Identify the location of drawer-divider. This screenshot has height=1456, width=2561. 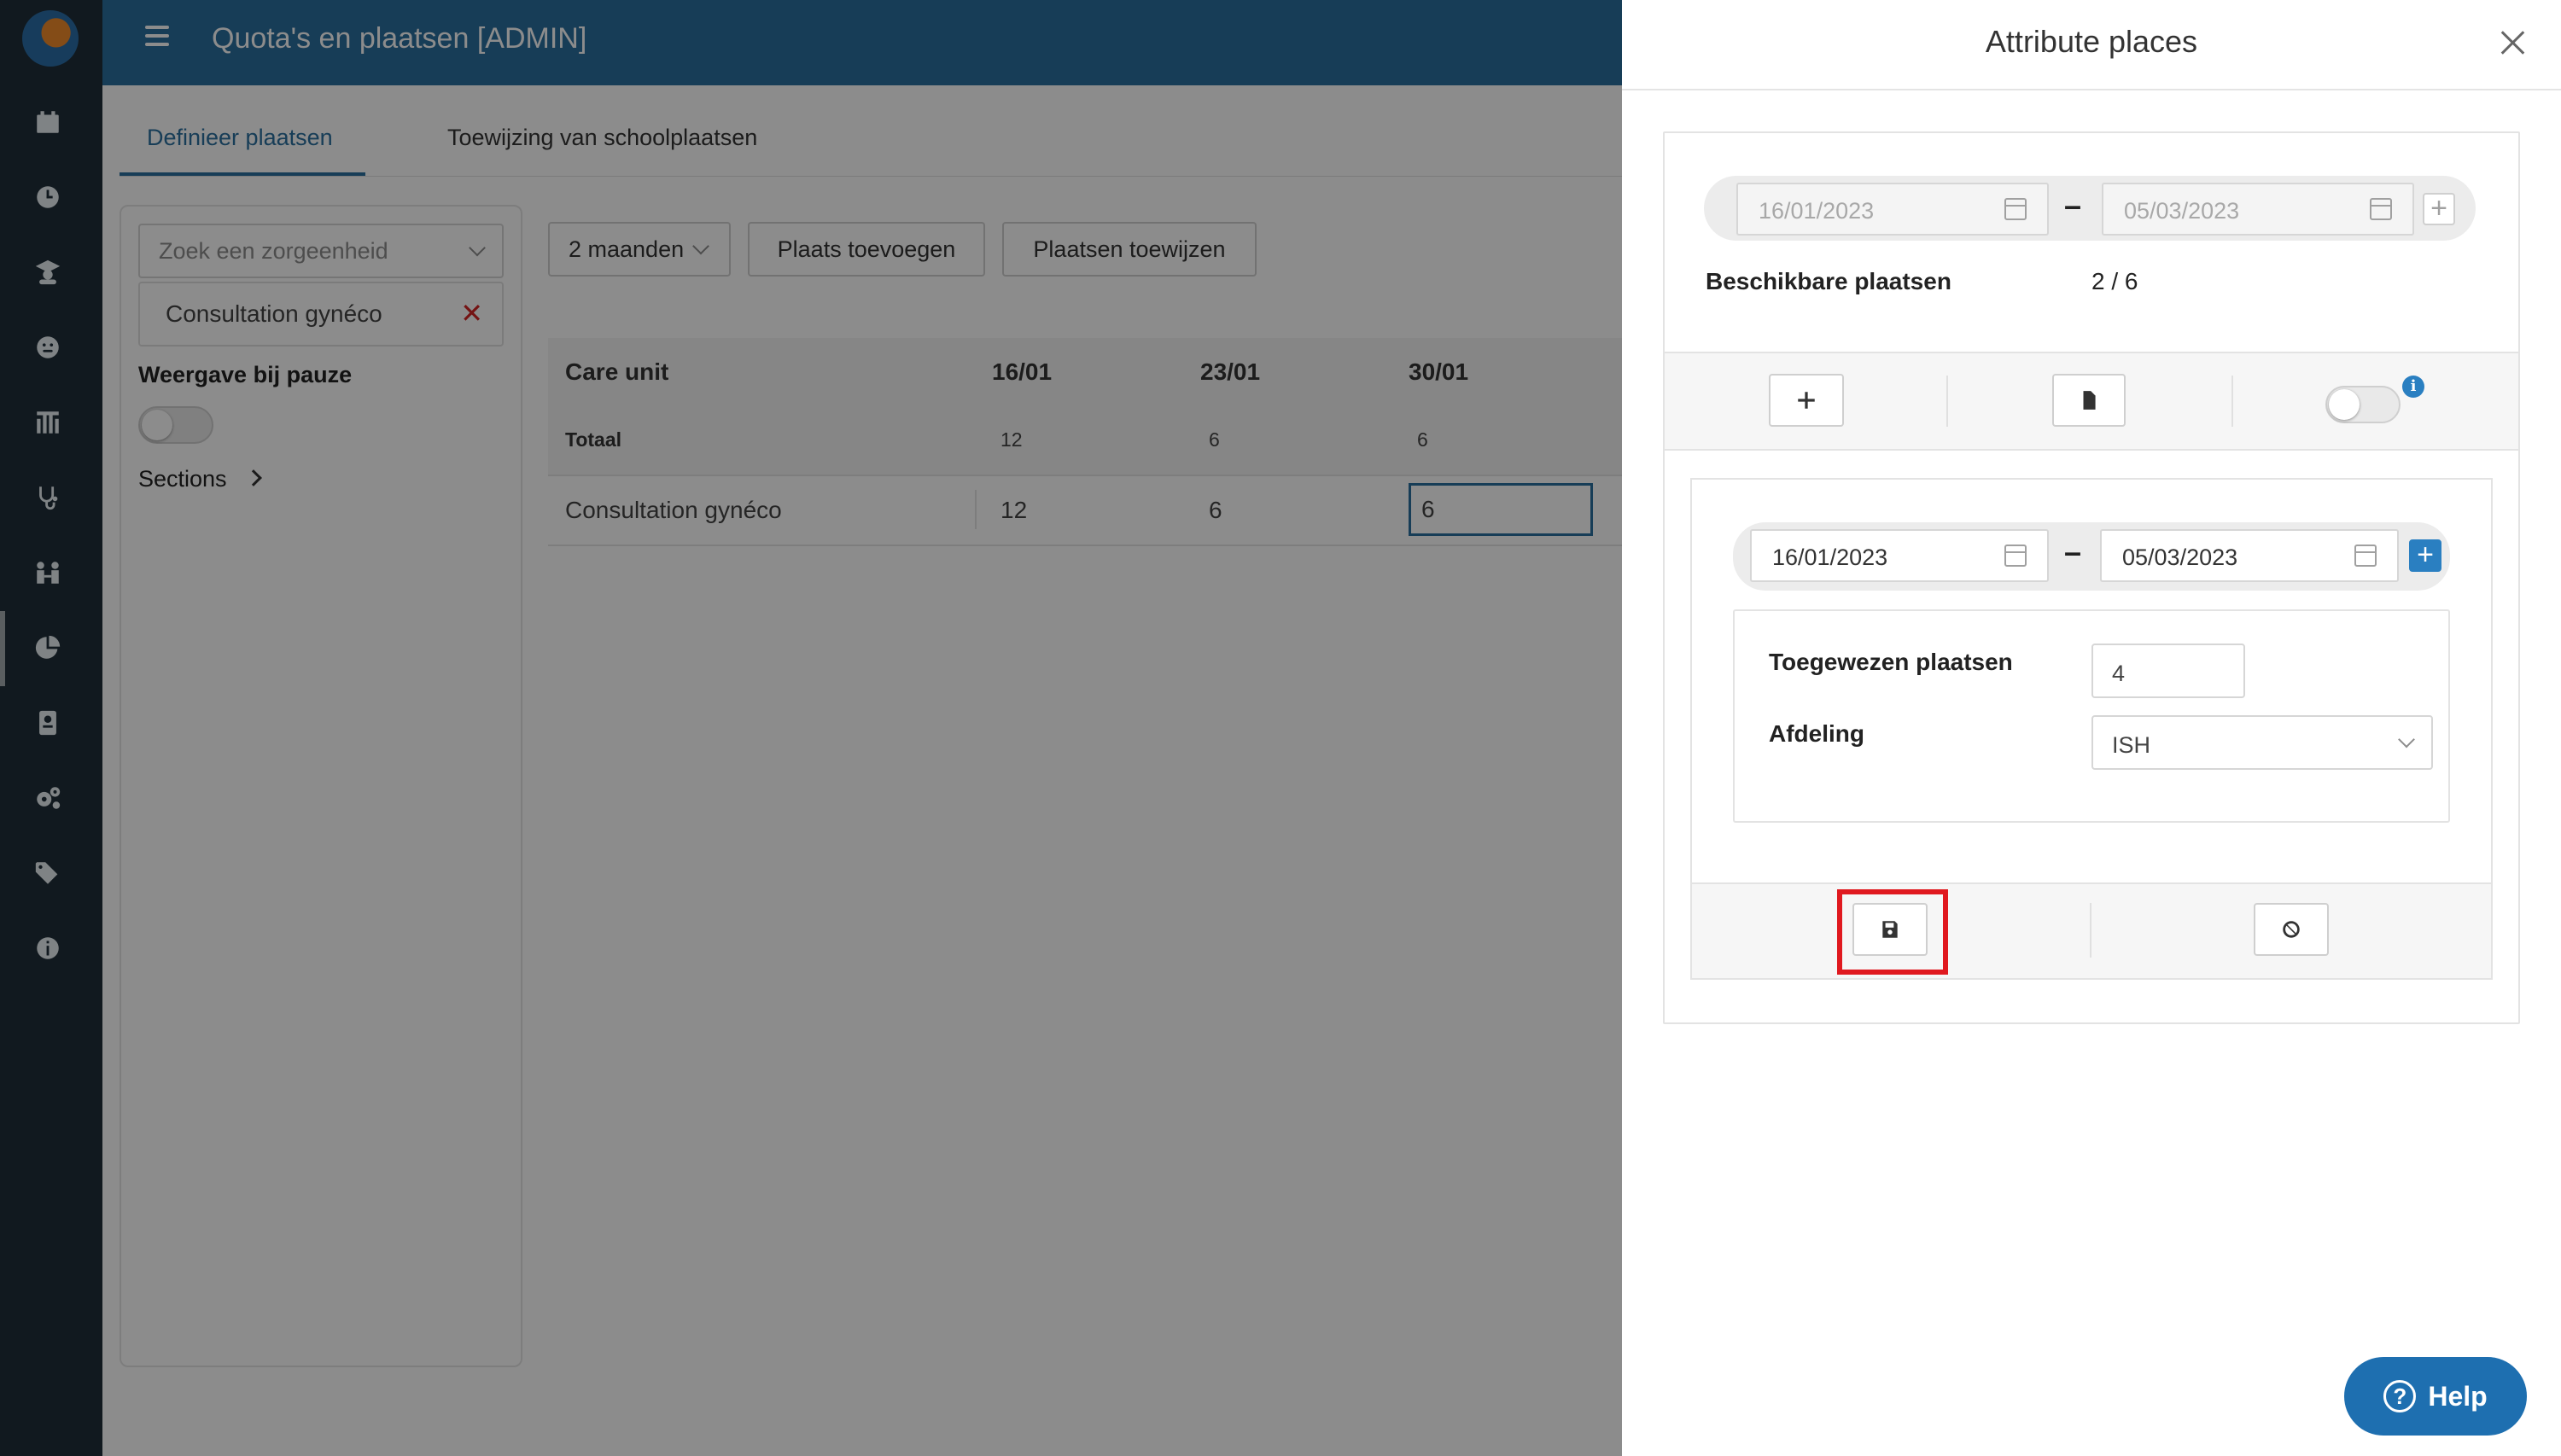
(2091, 90).